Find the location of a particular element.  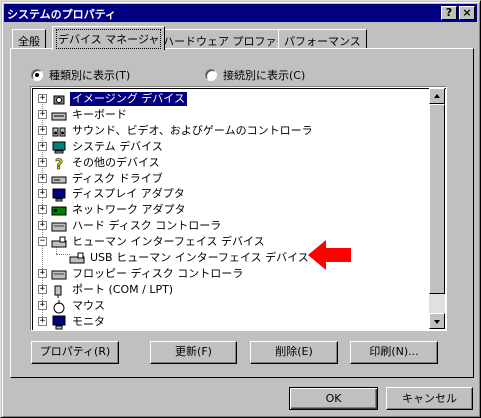

tree-item-label: システム デバイス is located at coordinates (117, 146).